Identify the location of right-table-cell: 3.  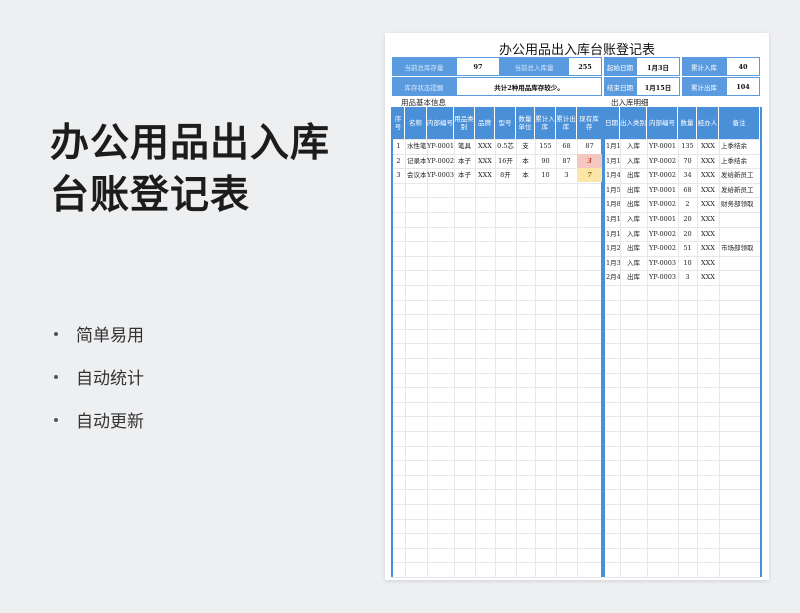
(687, 277).